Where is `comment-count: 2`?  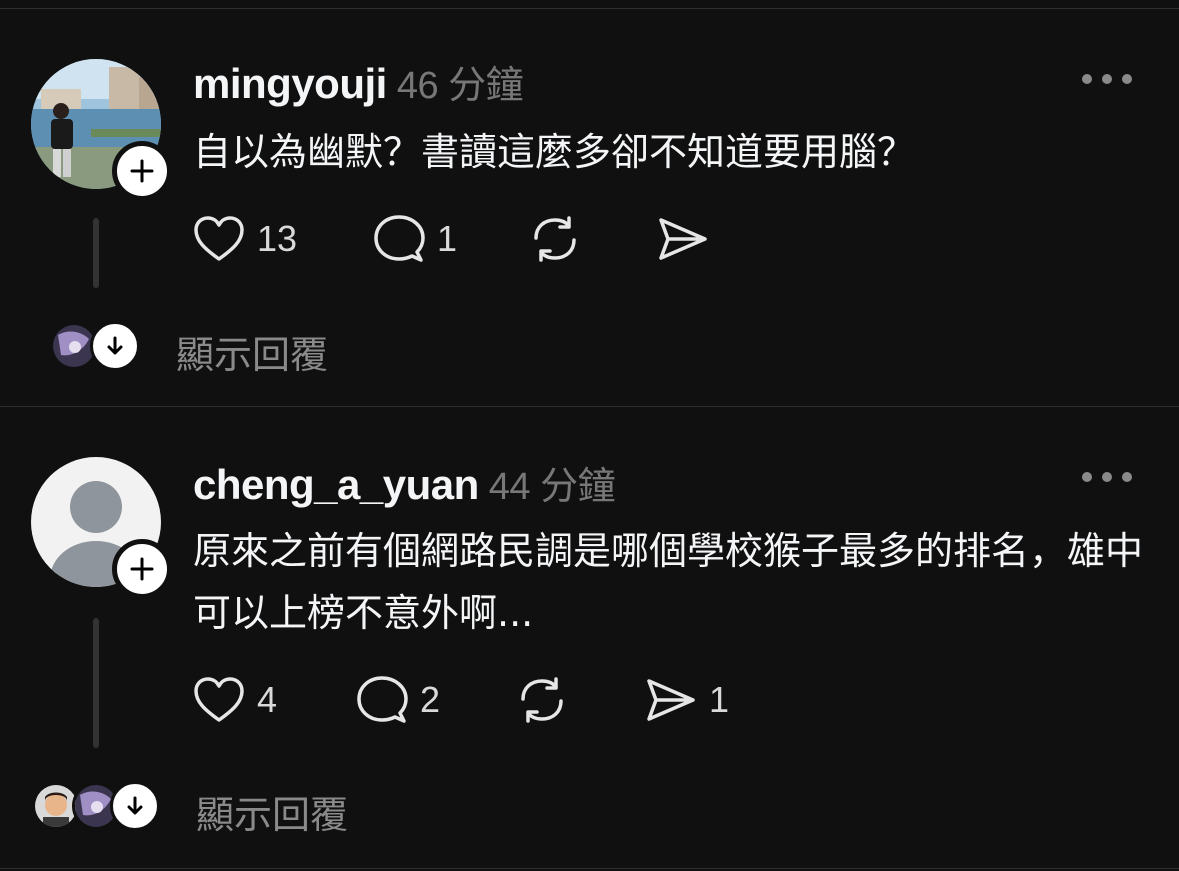
comment-count: 2 is located at coordinates (430, 699).